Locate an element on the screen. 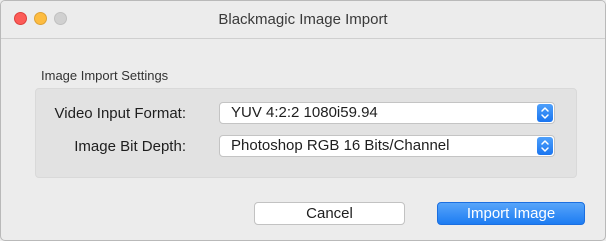  settings-group-label: Image Import Settings is located at coordinates (105, 75).